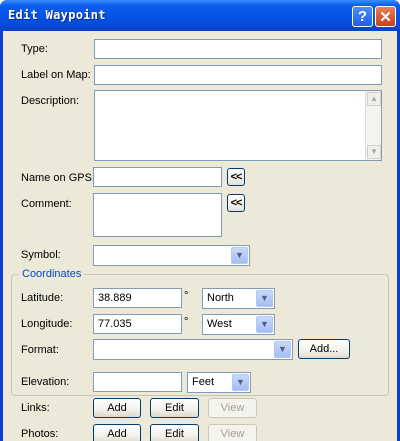  Describe the element at coordinates (219, 382) in the screenshot. I see `elevation-unit-select: Feet ▼` at that location.